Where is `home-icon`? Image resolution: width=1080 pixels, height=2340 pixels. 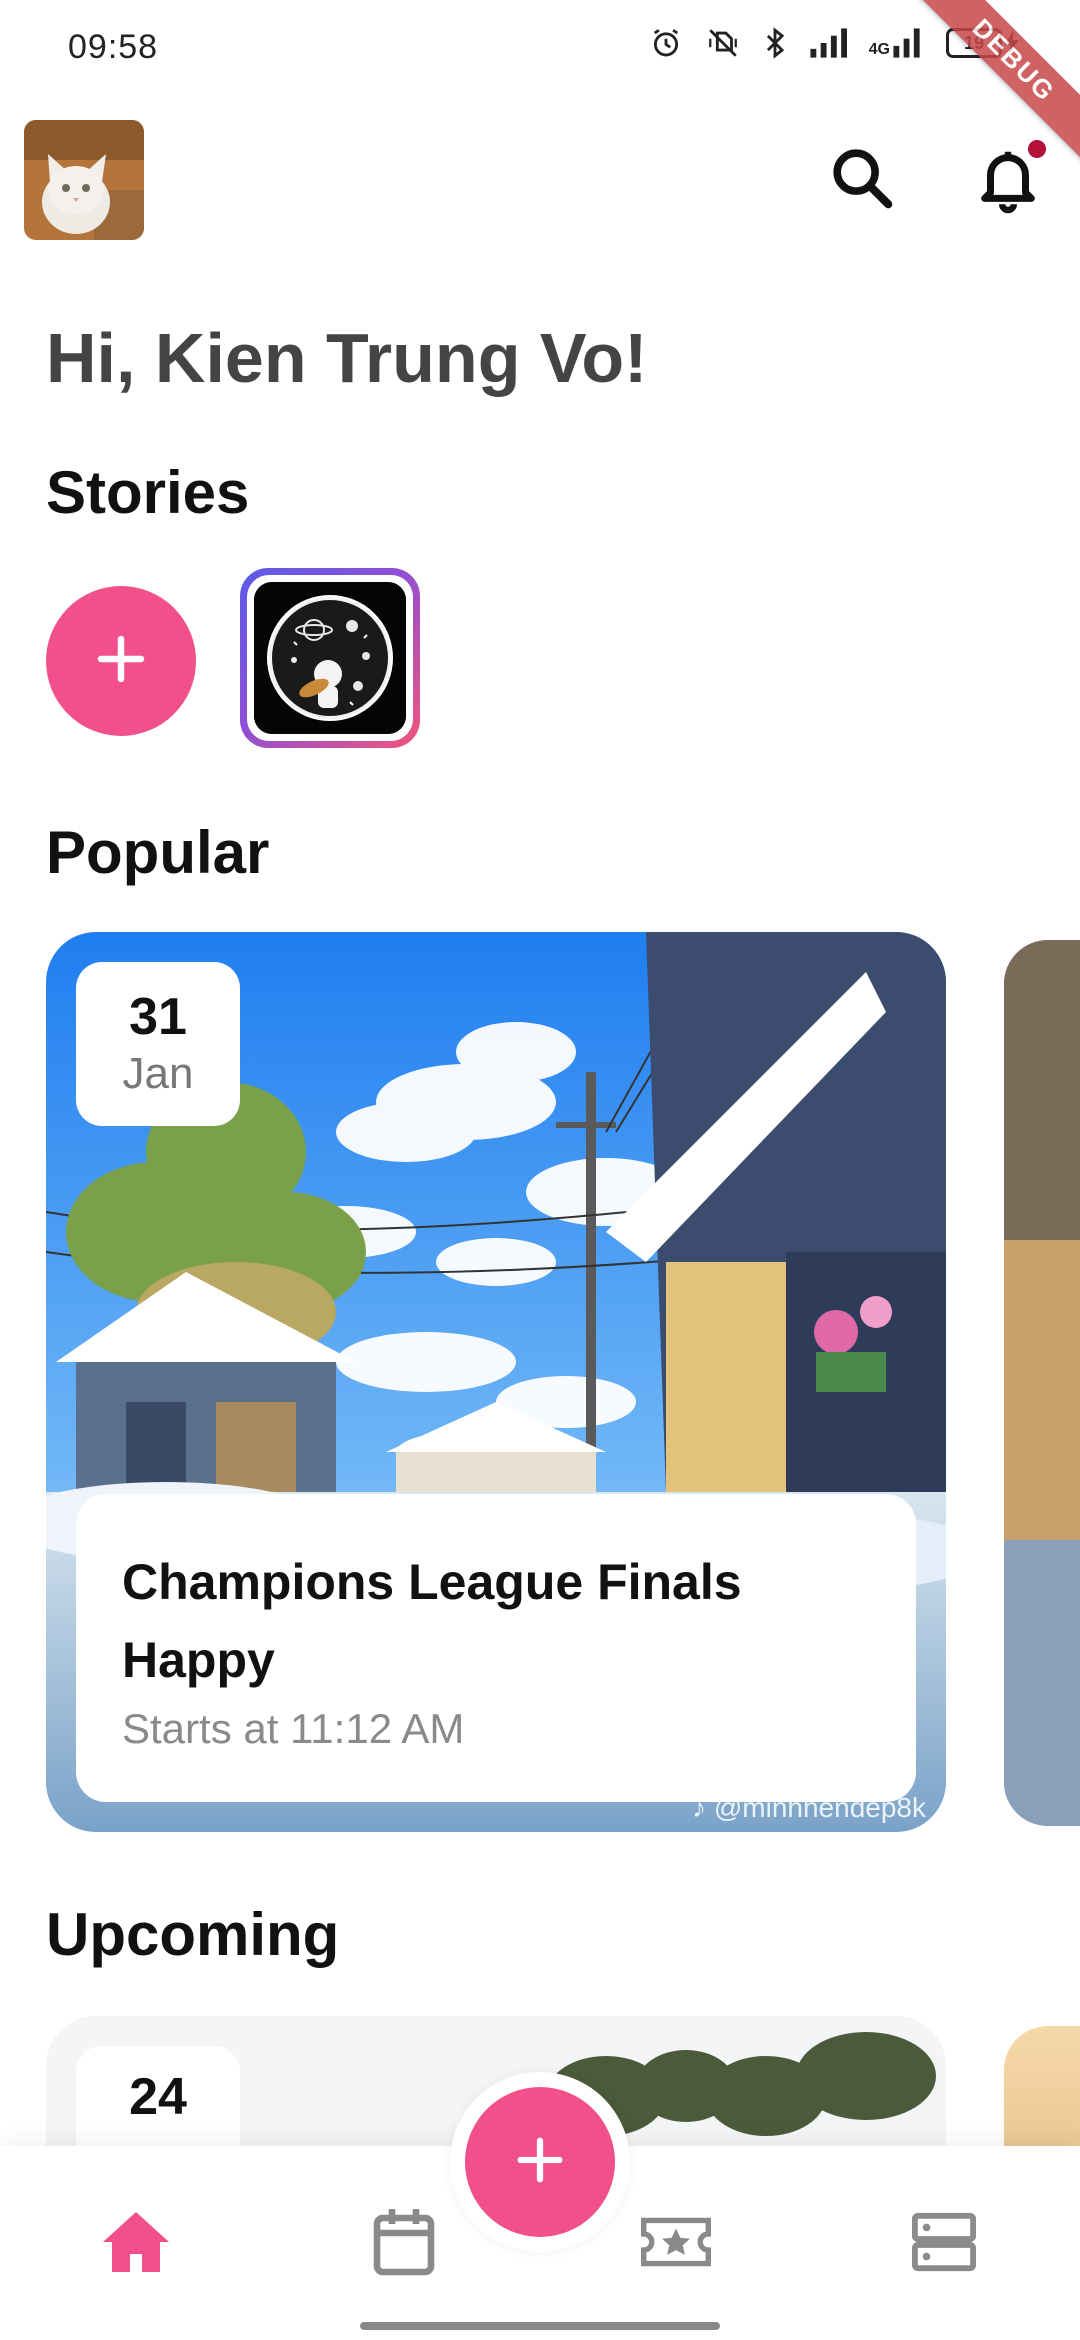
home-icon is located at coordinates (136, 2244).